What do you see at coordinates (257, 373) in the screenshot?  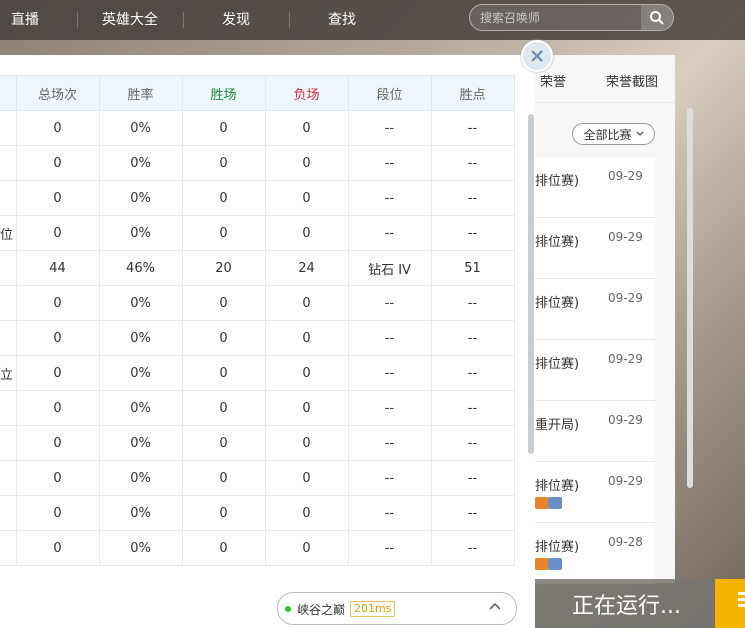 I see `table-row: 立 0 0% 0 0 -- --` at bounding box center [257, 373].